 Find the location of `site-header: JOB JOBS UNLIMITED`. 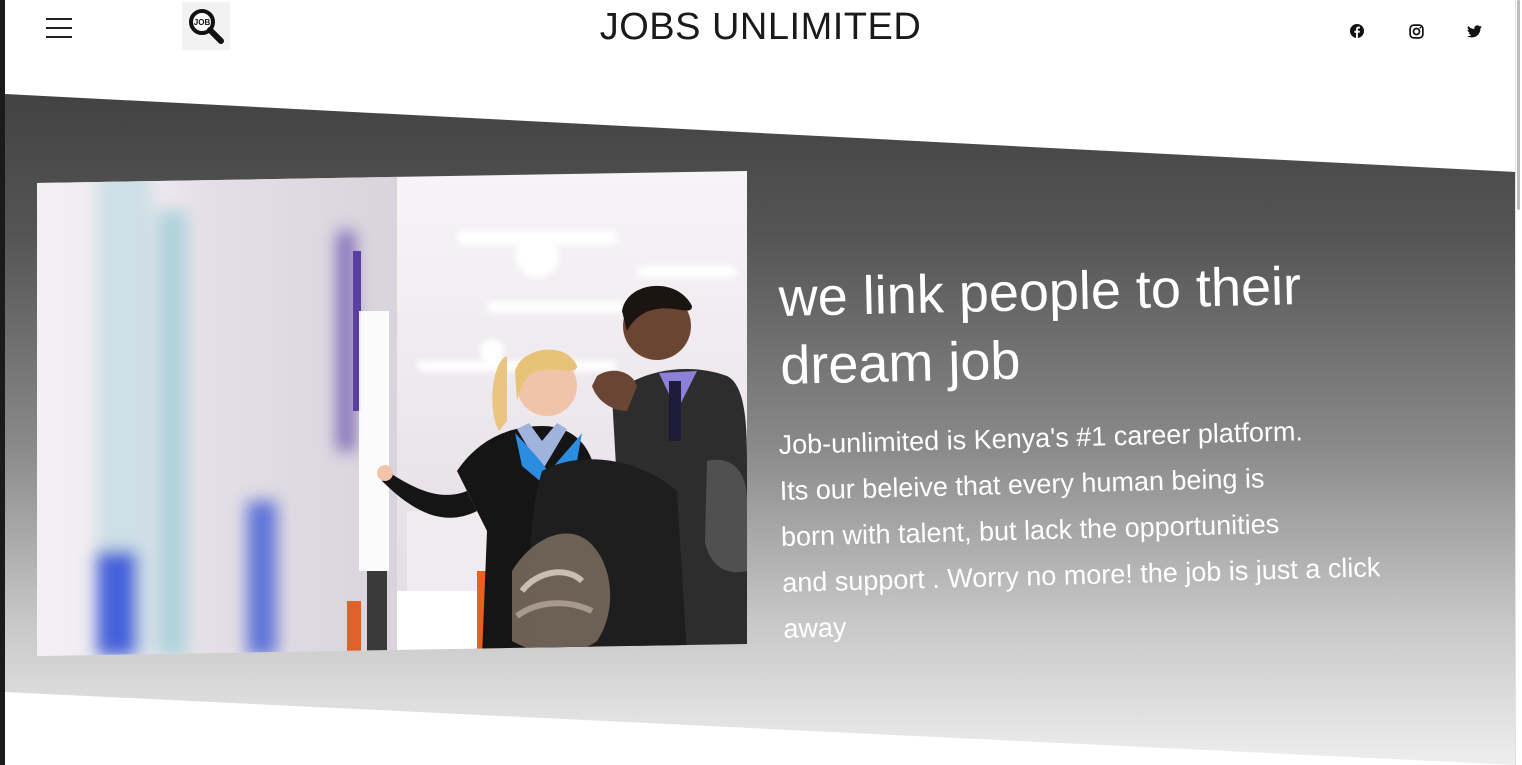

site-header: JOB JOBS UNLIMITED is located at coordinates (760, 31).